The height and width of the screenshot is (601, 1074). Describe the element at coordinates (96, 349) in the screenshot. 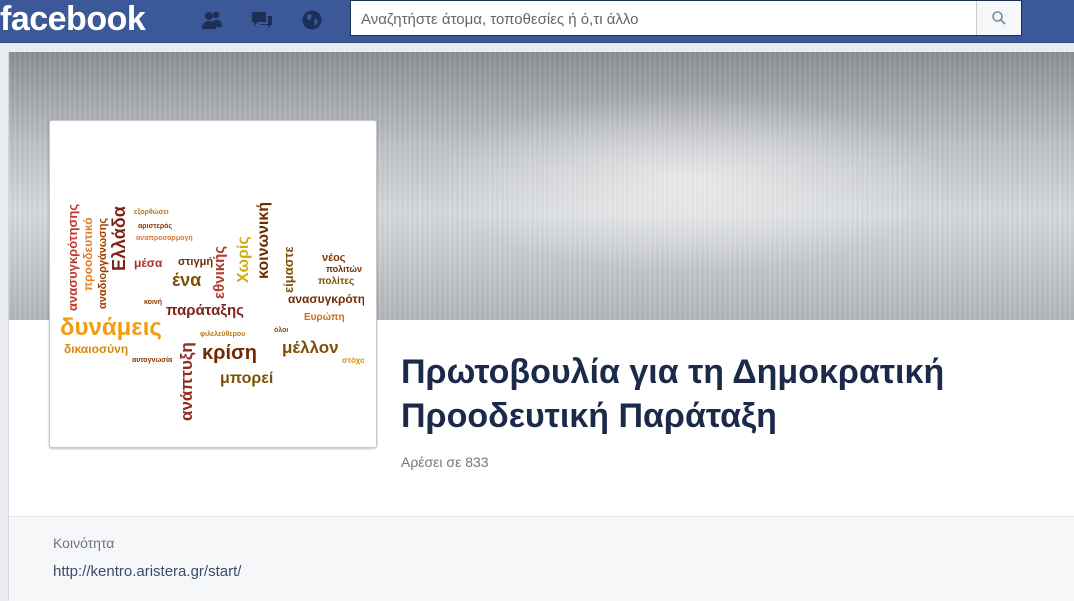

I see `word-cloud-word: δικαιοσύνη` at that location.